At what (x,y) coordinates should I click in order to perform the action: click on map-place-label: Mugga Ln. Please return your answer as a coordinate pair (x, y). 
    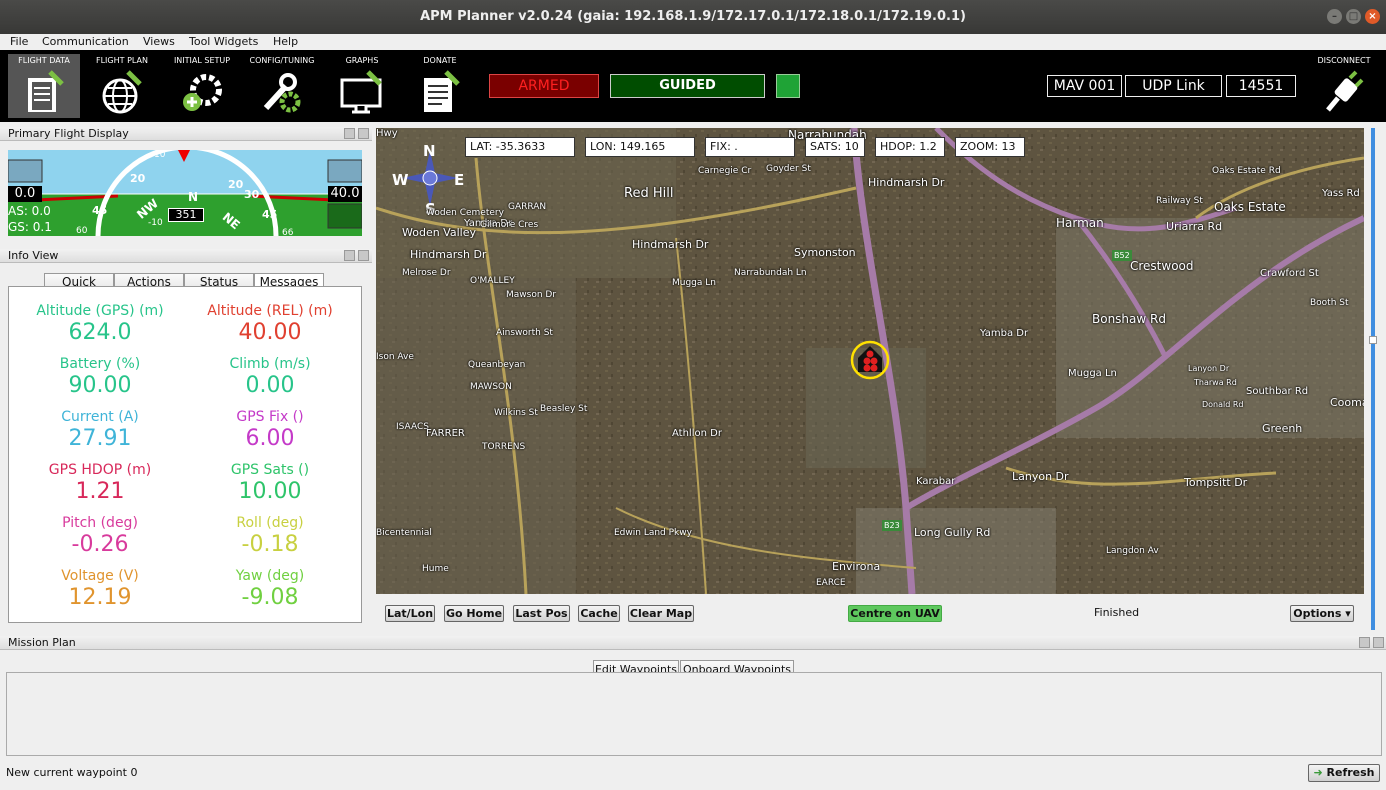
    Looking at the image, I should click on (1092, 373).